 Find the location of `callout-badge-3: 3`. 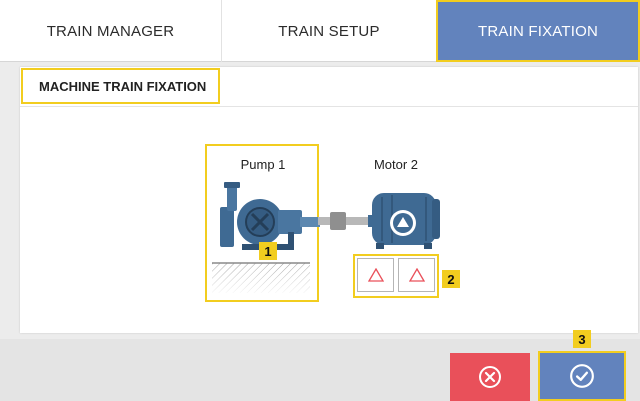

callout-badge-3: 3 is located at coordinates (582, 339).